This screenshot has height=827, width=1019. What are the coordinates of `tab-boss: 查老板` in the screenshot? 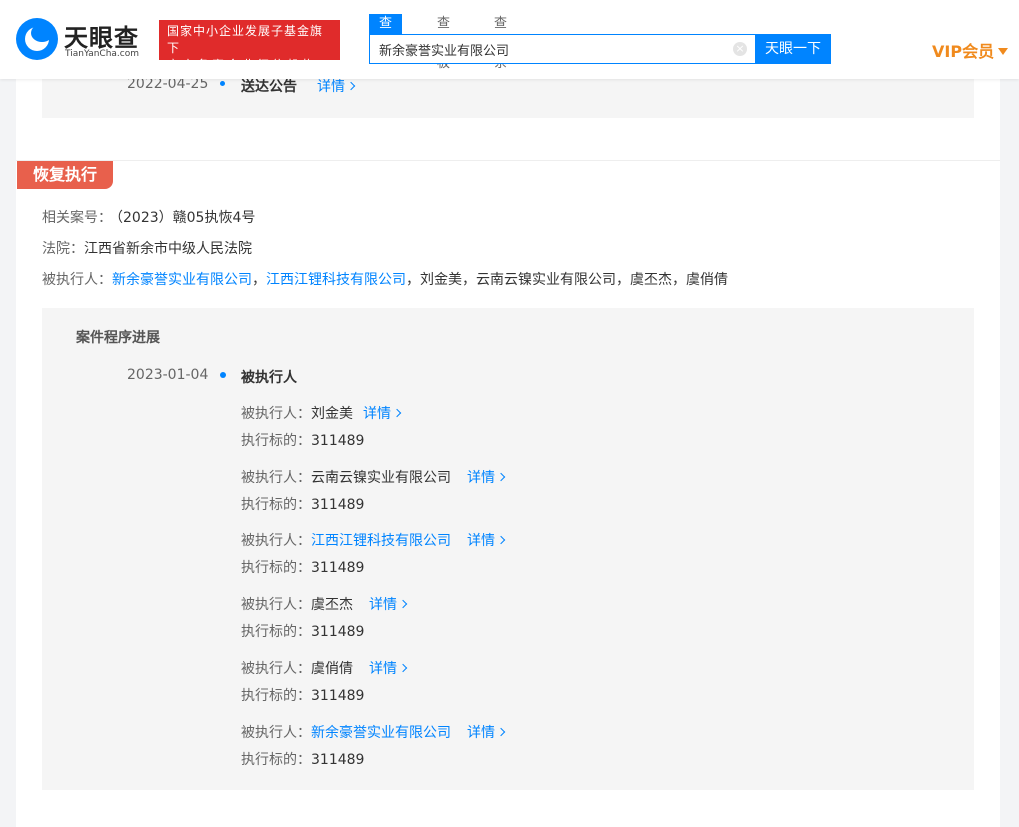 It's located at (443, 42).